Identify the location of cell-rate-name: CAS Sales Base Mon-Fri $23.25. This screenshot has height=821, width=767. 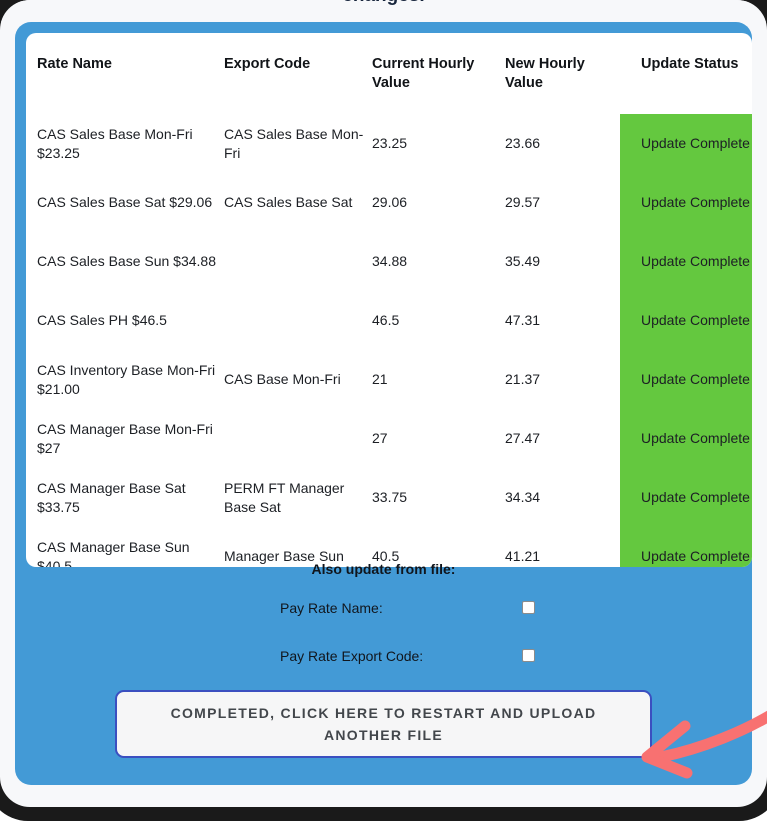
(115, 143).